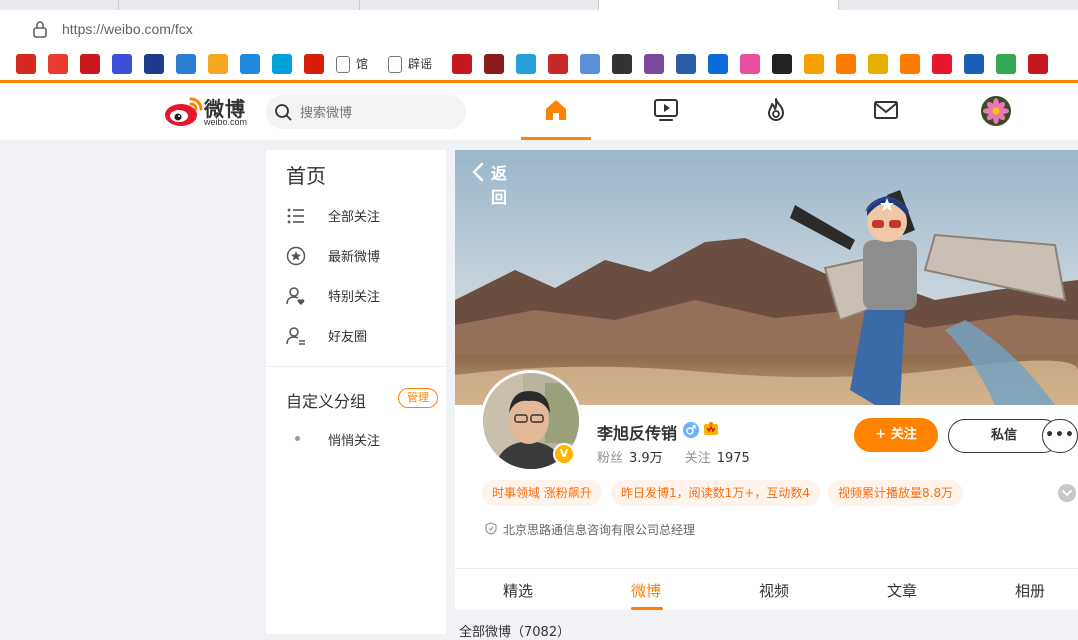 The height and width of the screenshot is (640, 1078). Describe the element at coordinates (283, 112) in the screenshot. I see `search-icon` at that location.